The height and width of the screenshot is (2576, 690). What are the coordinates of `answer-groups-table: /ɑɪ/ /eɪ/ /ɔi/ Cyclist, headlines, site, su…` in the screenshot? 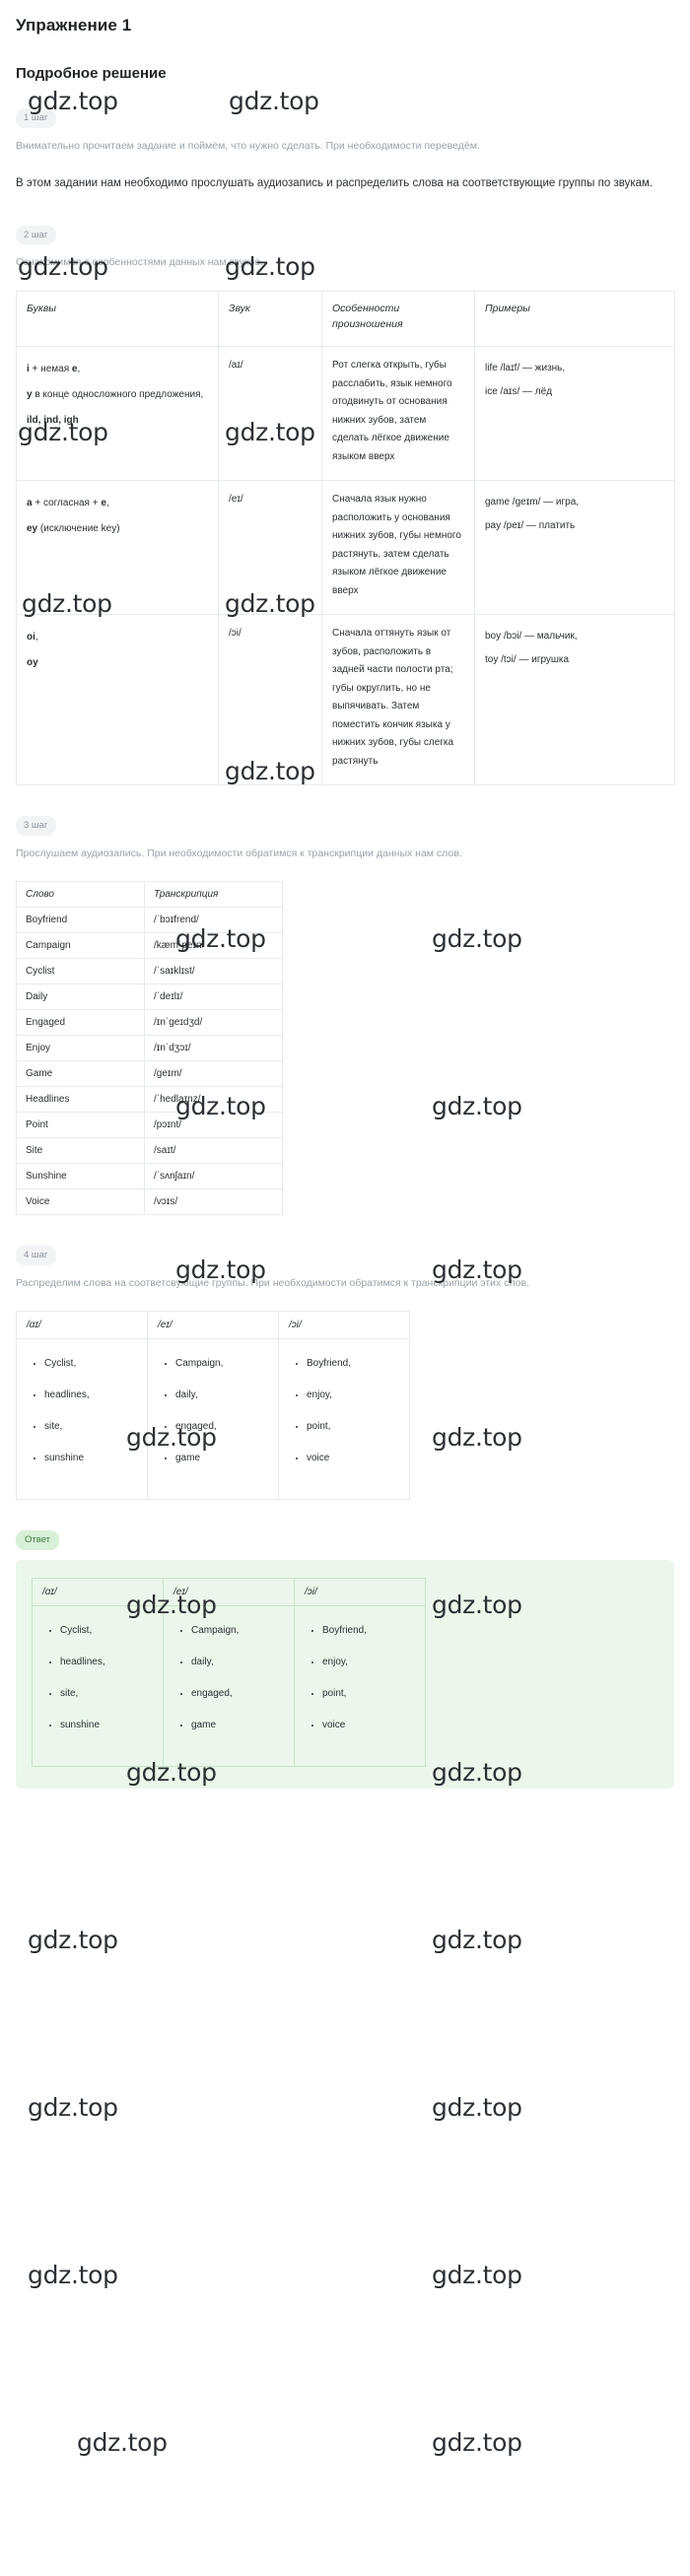 It's located at (229, 1672).